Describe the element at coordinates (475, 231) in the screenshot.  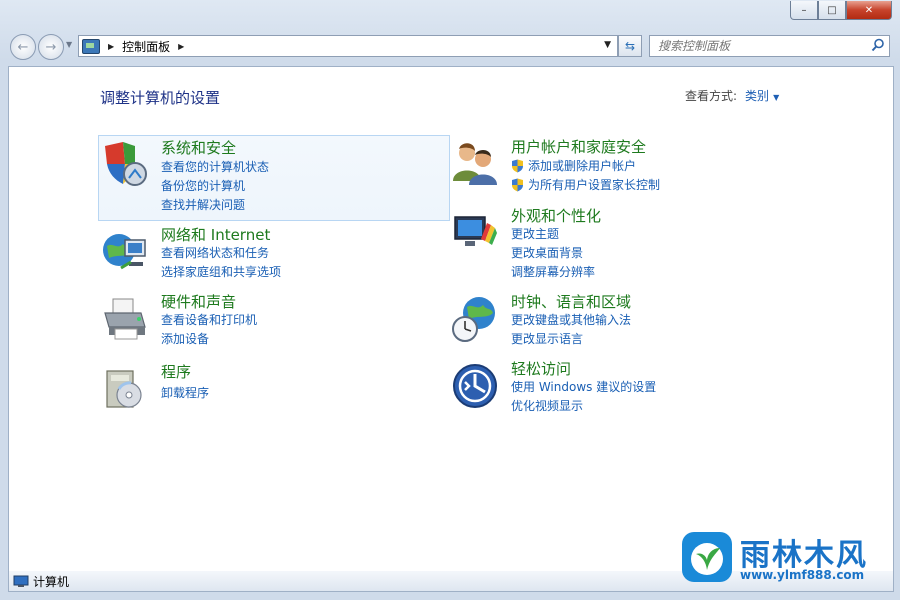
I see `appearance-monitor-icon` at that location.